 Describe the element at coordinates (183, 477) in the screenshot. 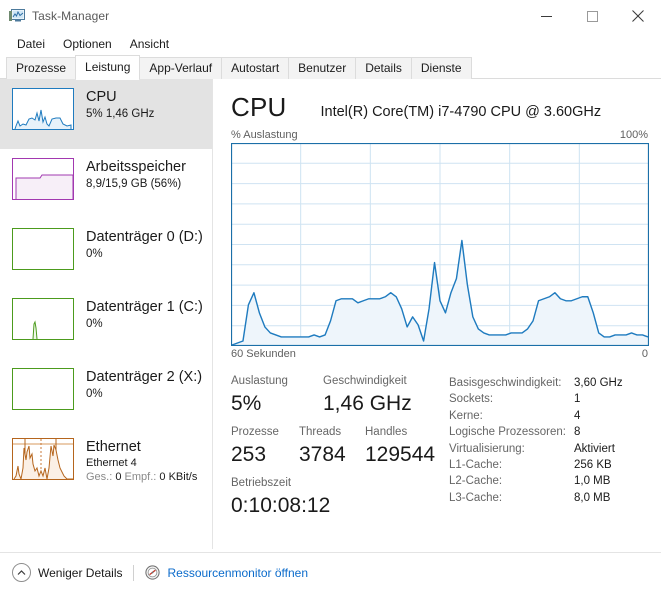

I see `throughput-unit: KBit/s` at that location.